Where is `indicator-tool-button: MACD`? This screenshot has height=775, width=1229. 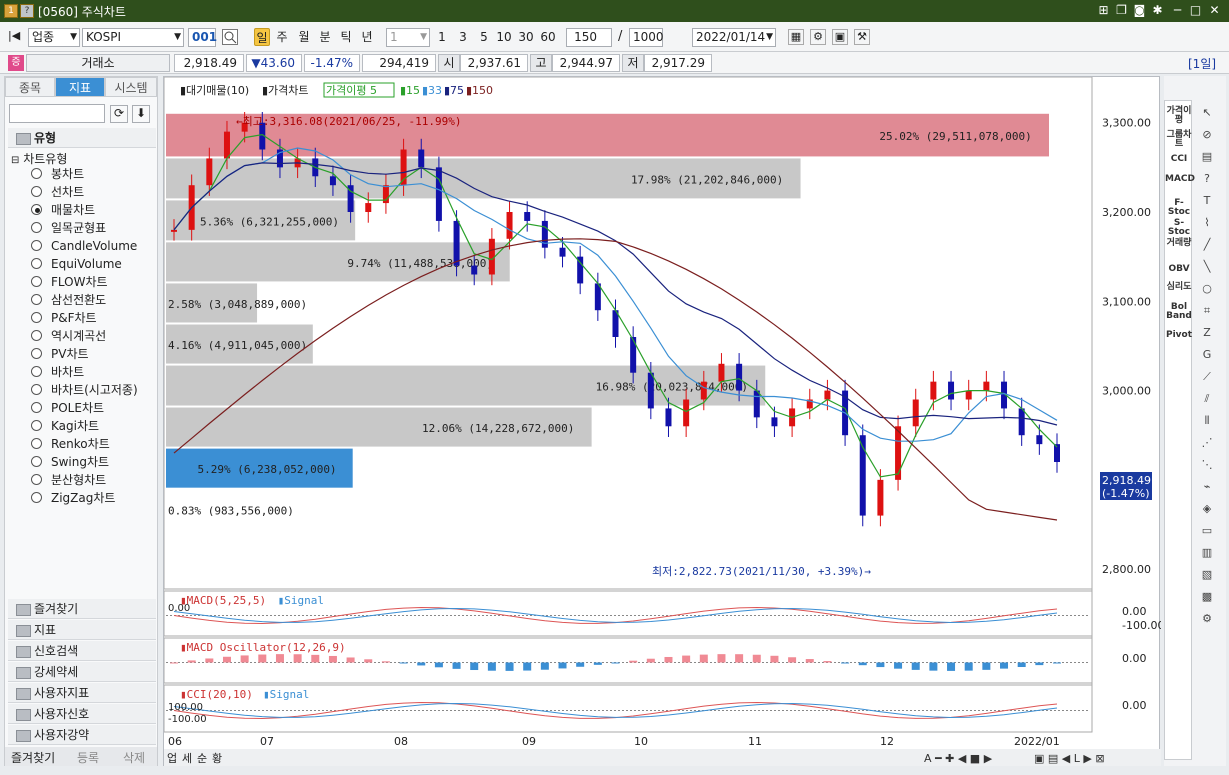 indicator-tool-button: MACD is located at coordinates (1180, 179).